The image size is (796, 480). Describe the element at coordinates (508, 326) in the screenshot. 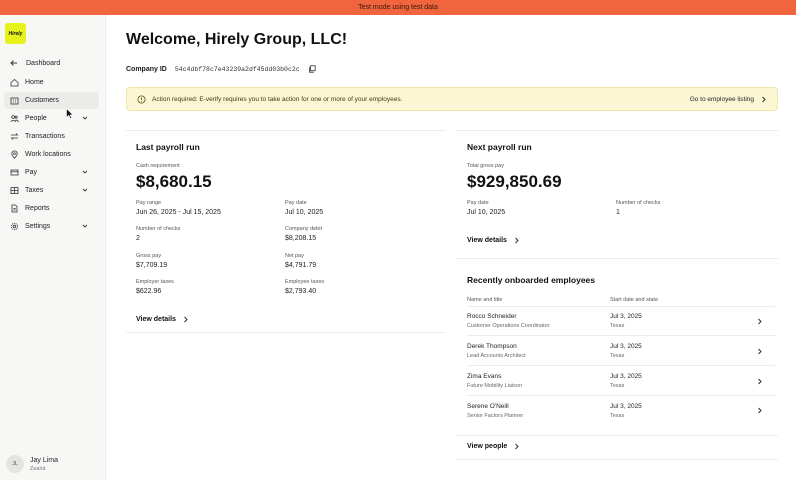

I see `employee-title: Customer Operations Coordinator` at that location.